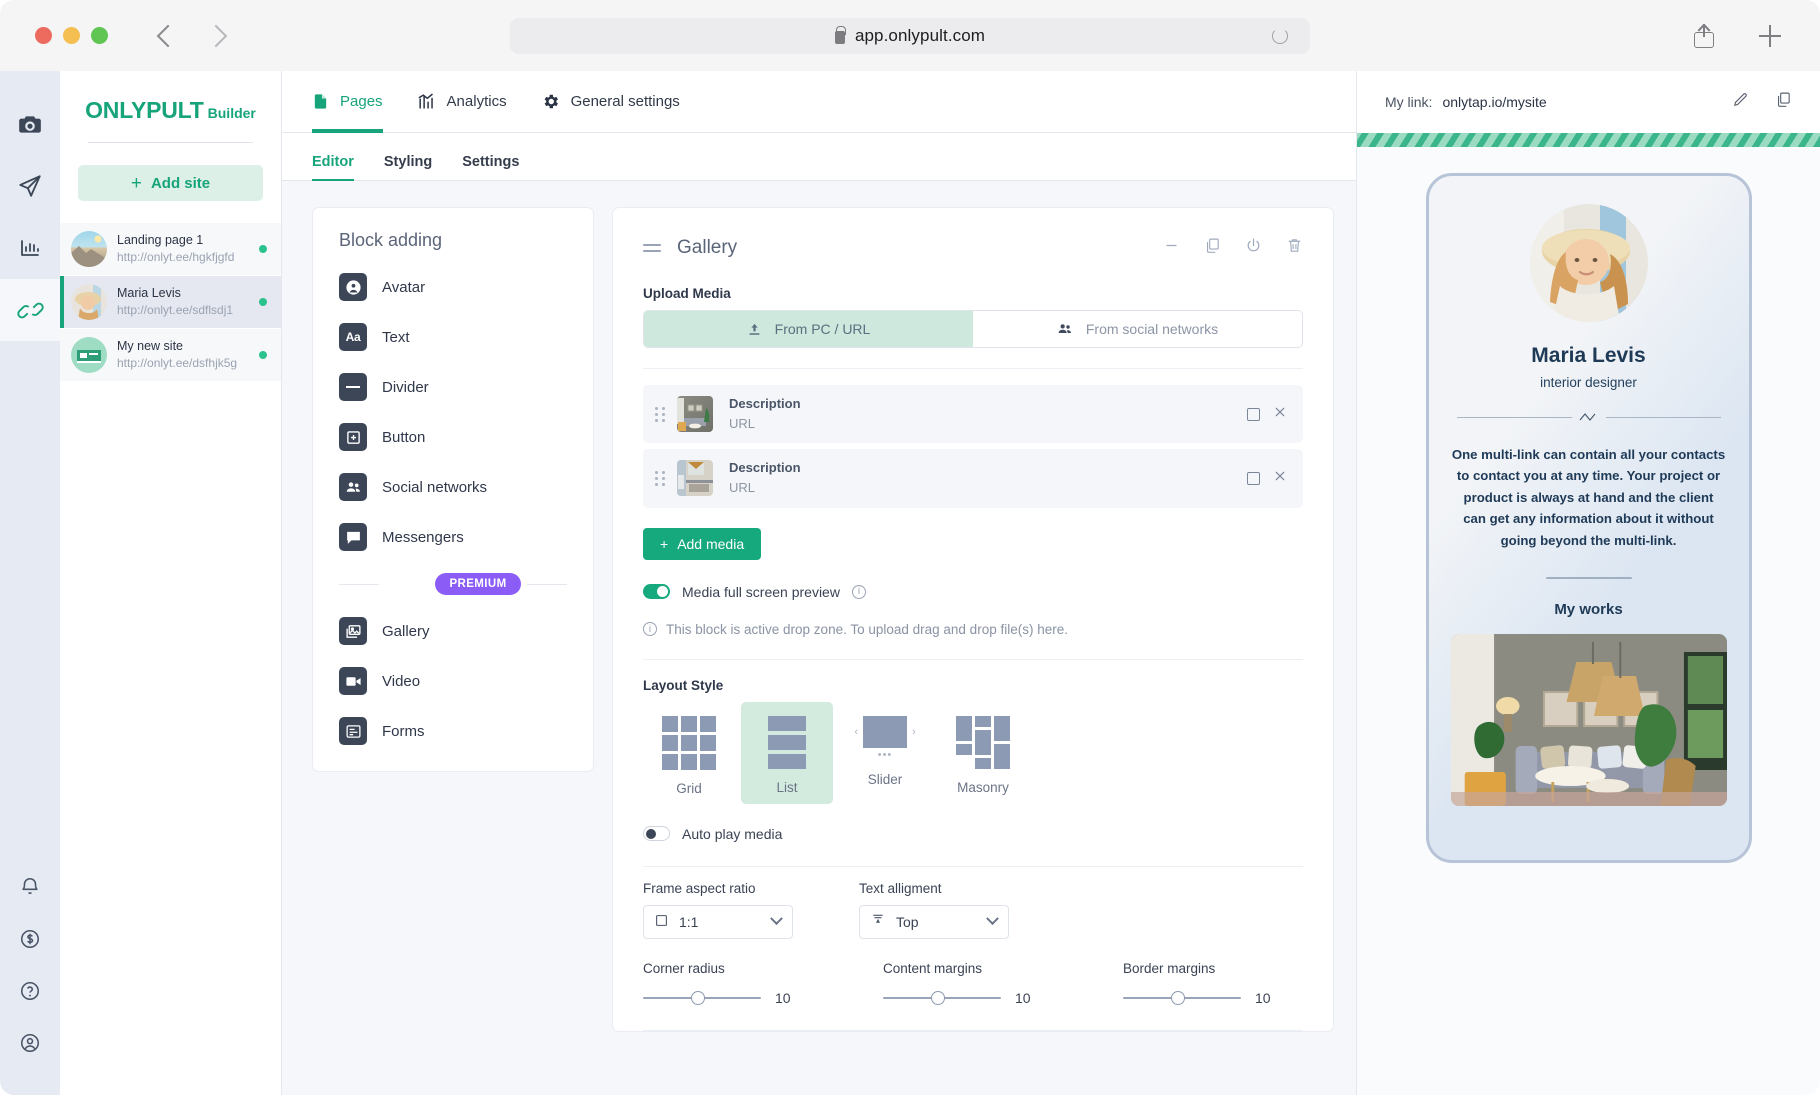 Image resolution: width=1820 pixels, height=1095 pixels. Describe the element at coordinates (656, 592) in the screenshot. I see `media-fullscreen-toggle` at that location.